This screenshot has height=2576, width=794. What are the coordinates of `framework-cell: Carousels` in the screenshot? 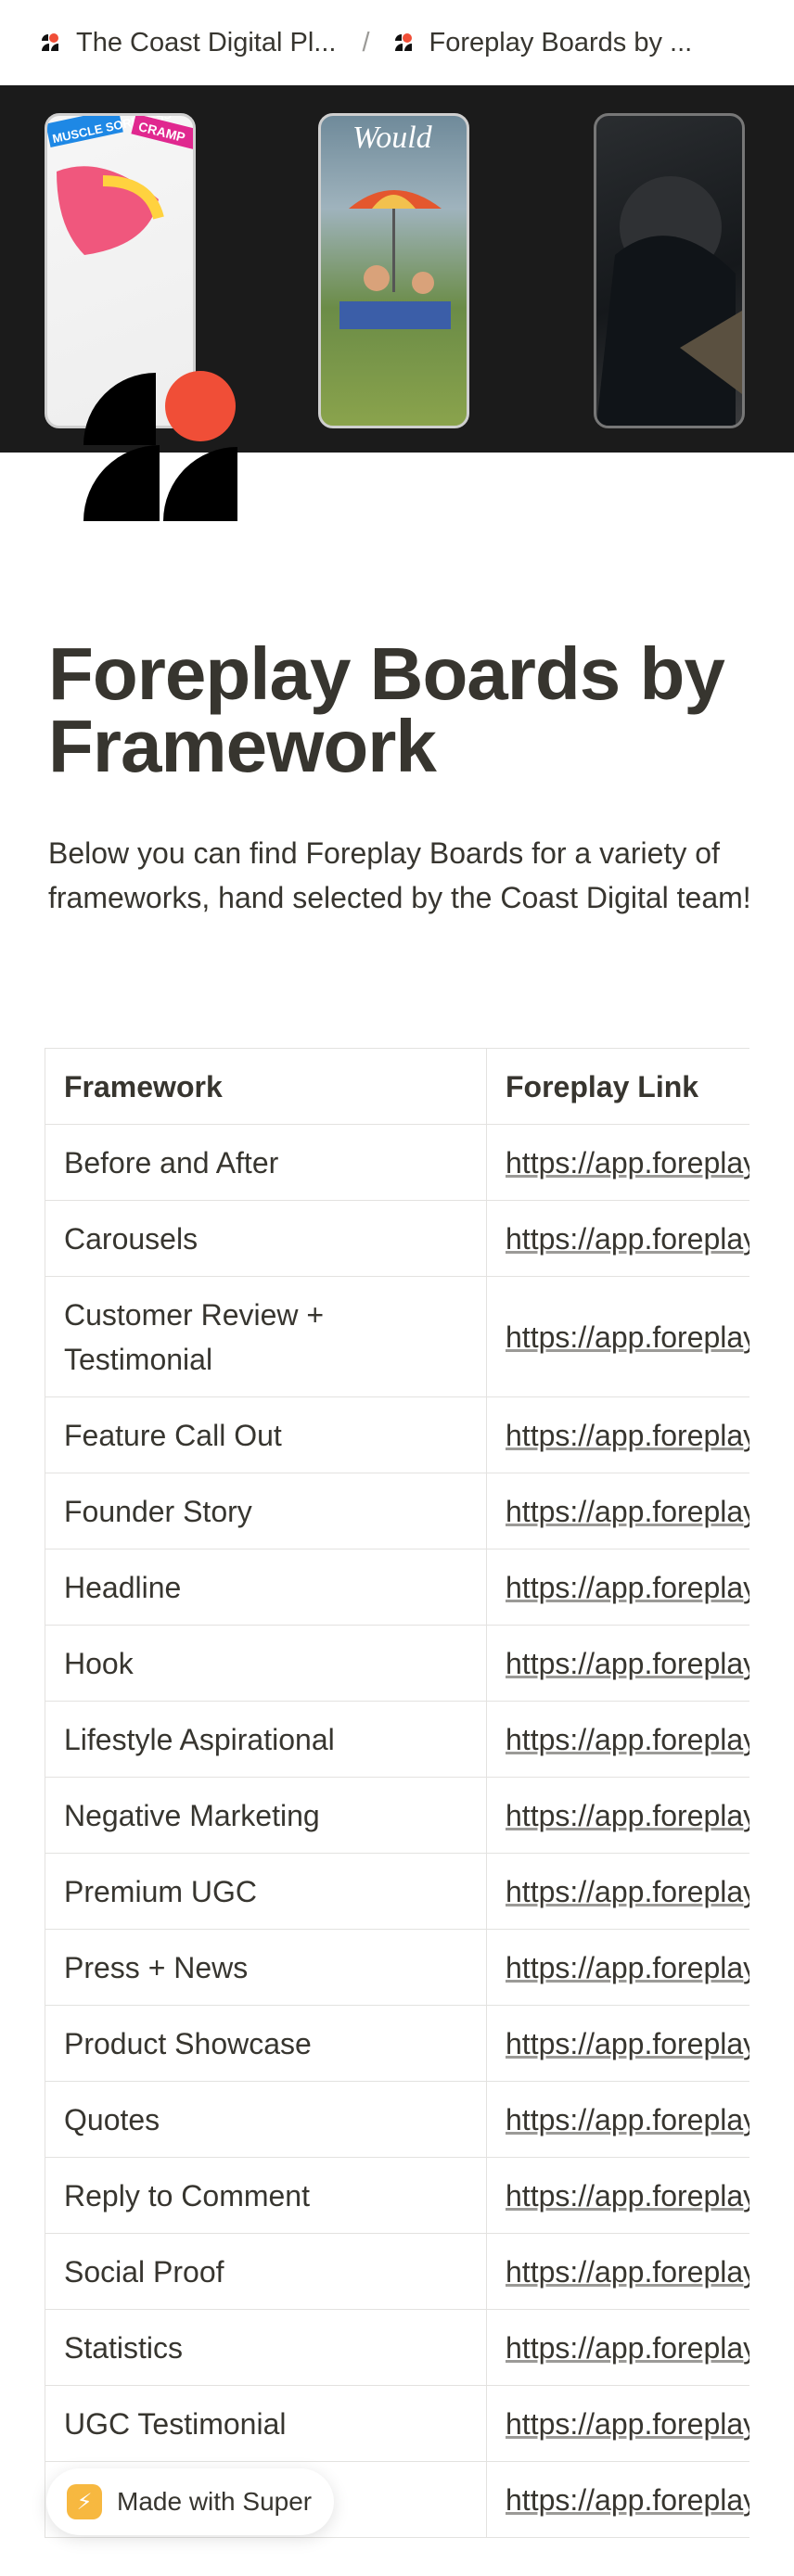 It's located at (266, 1238).